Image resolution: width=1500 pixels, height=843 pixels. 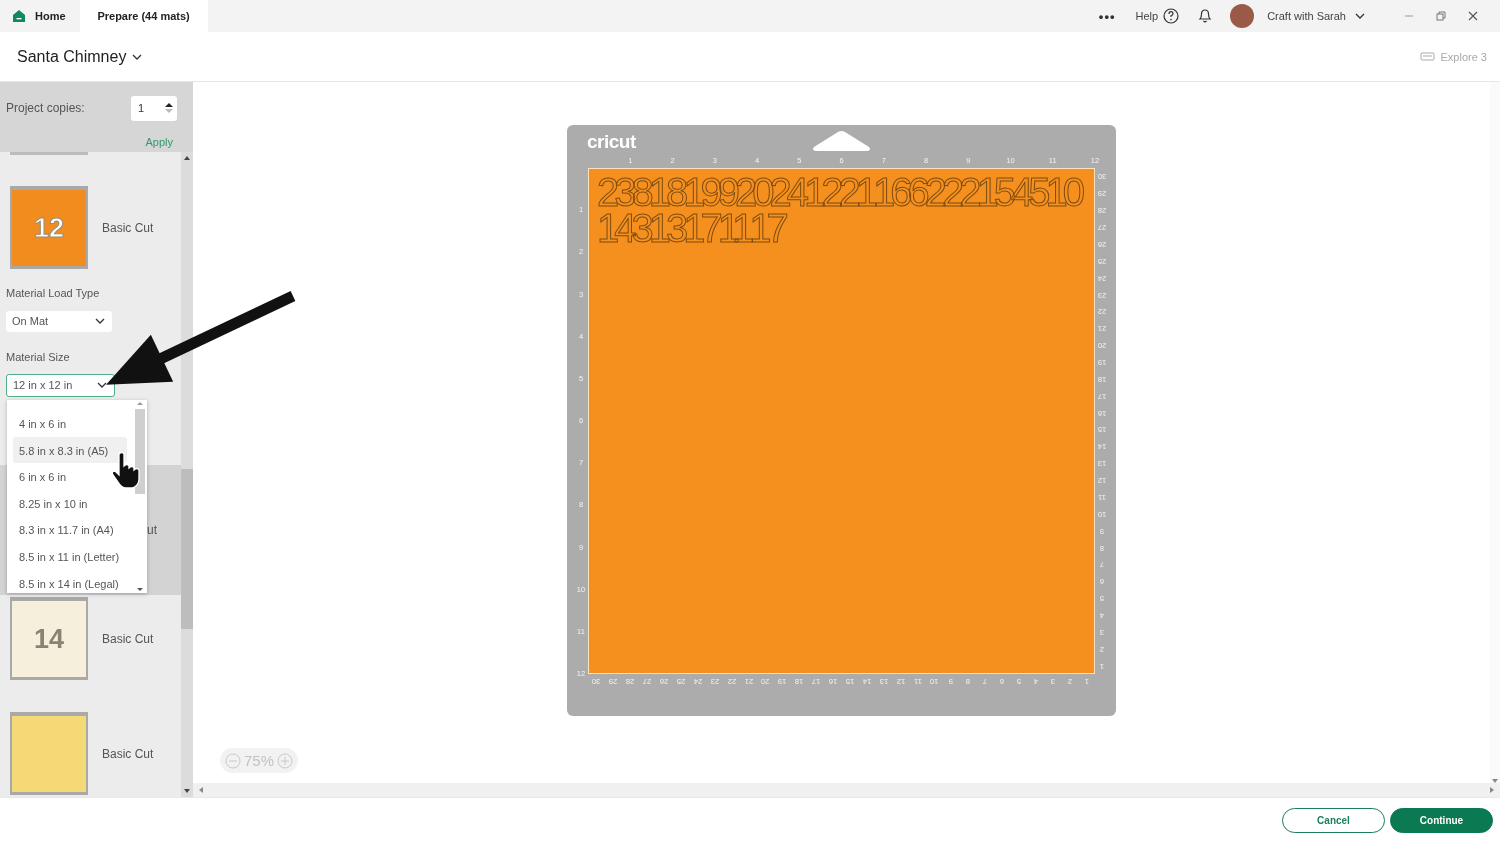 I want to click on mat-thumbnail: 12, so click(x=49, y=227).